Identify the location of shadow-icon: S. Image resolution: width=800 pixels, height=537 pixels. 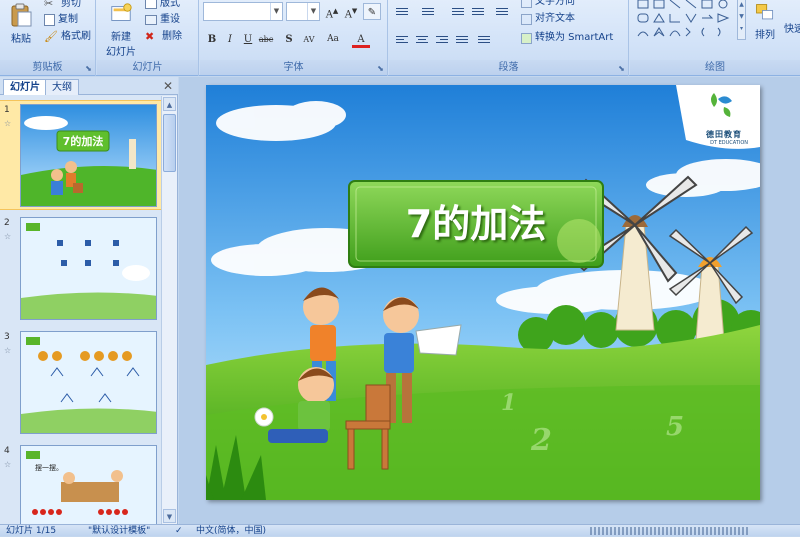
(289, 39).